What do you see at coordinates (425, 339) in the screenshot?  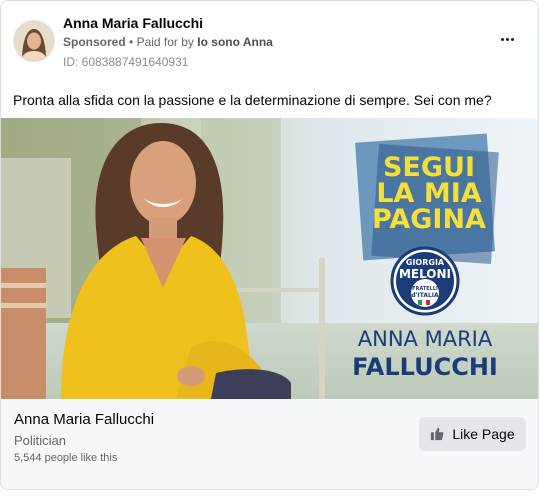 I see `creative-candidate-first: ANNA MARIA` at bounding box center [425, 339].